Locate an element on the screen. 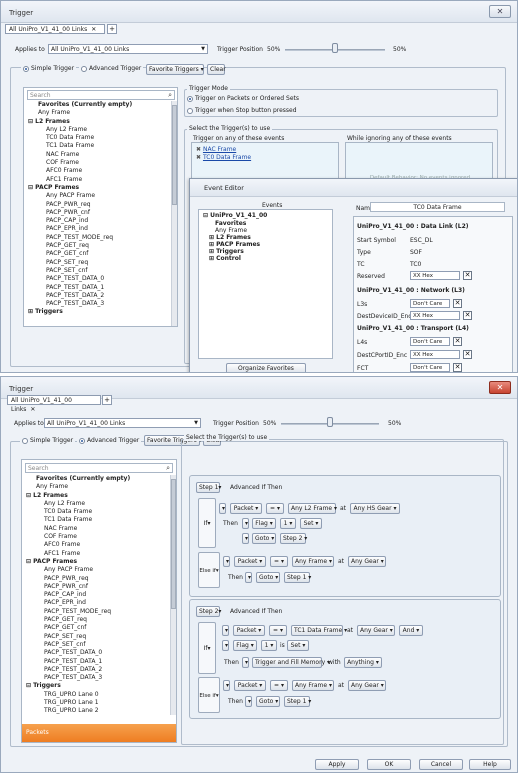  tree-group: ⊞ Triggers is located at coordinates (235, 251).